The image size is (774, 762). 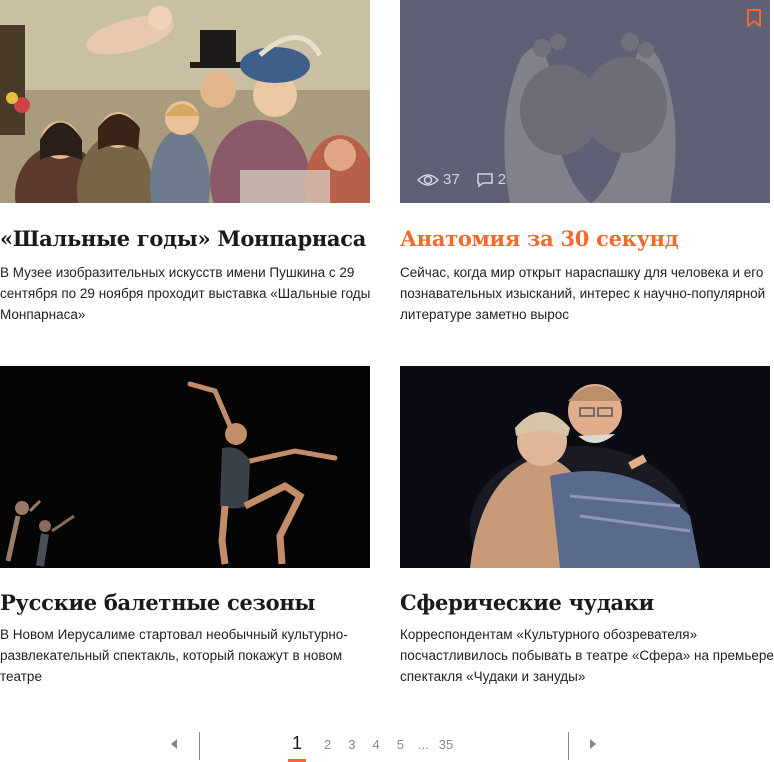 I want to click on page-numbers: 1 2 3 4 5 ... 35, so click(x=378, y=747).